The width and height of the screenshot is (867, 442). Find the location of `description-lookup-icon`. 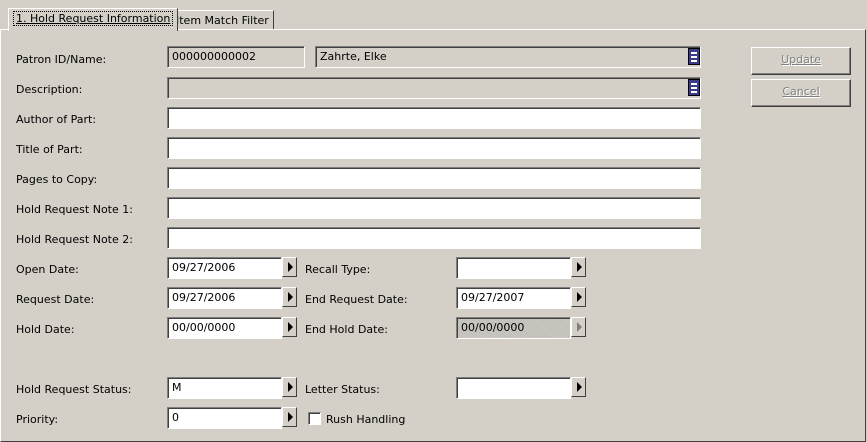

description-lookup-icon is located at coordinates (694, 87).